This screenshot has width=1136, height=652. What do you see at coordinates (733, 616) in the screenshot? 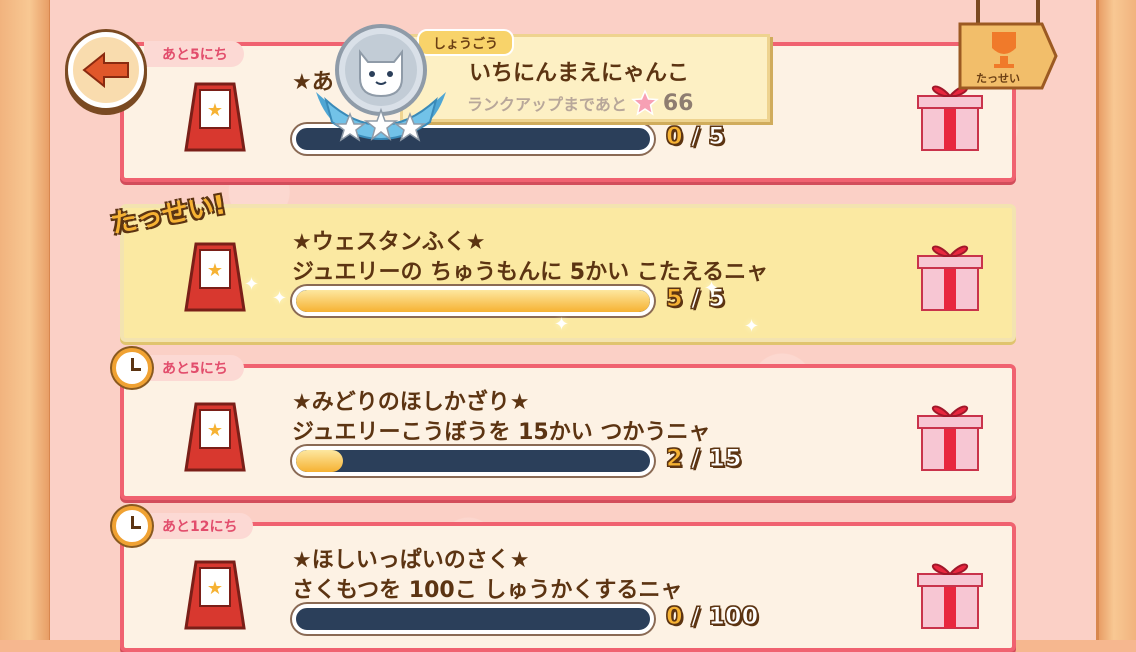
I see `progress-goal: 100` at bounding box center [733, 616].